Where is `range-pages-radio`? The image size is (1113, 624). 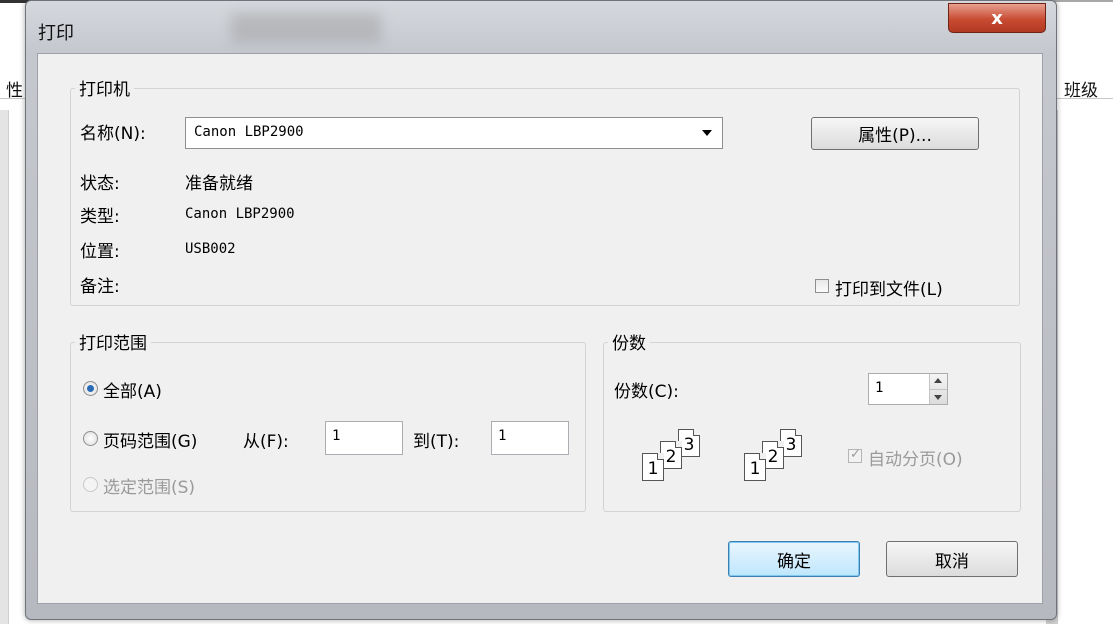 range-pages-radio is located at coordinates (90, 438).